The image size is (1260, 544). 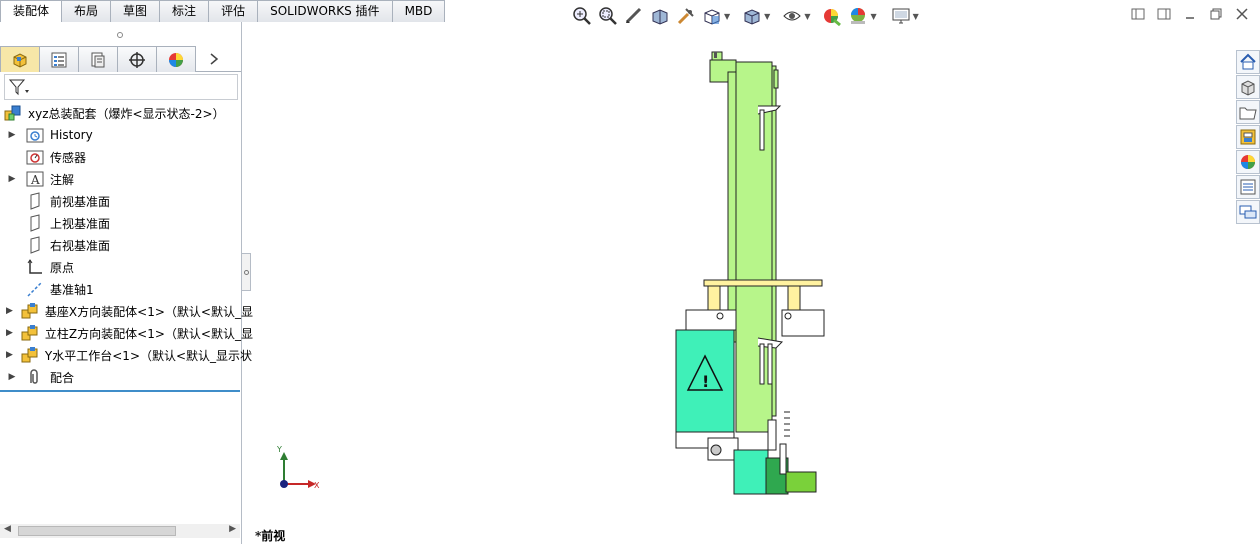 I want to click on tab-mbd: MBD, so click(x=418, y=11).